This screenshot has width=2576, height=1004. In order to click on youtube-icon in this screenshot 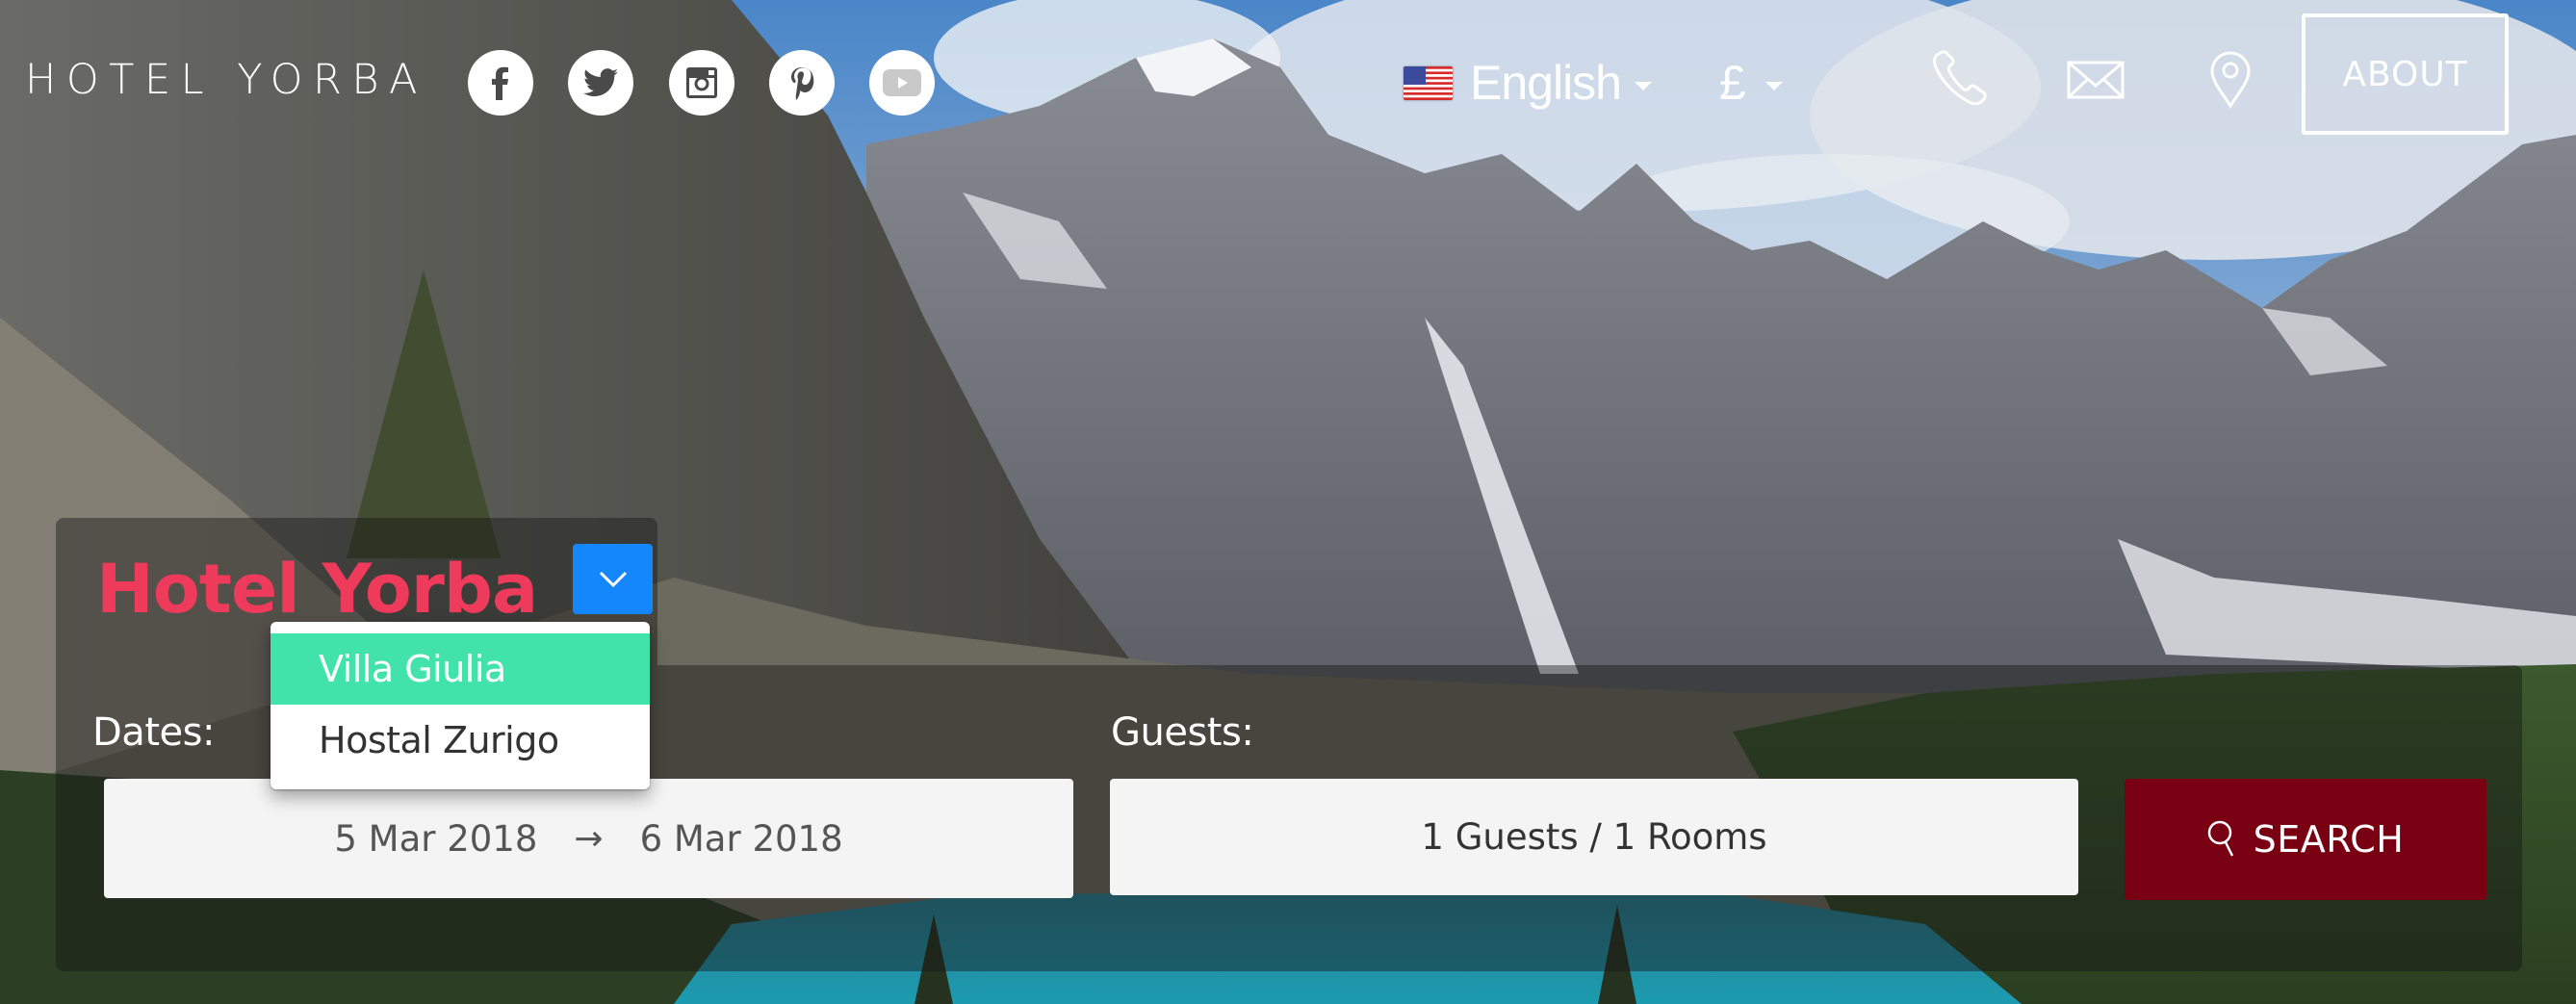, I will do `click(902, 82)`.